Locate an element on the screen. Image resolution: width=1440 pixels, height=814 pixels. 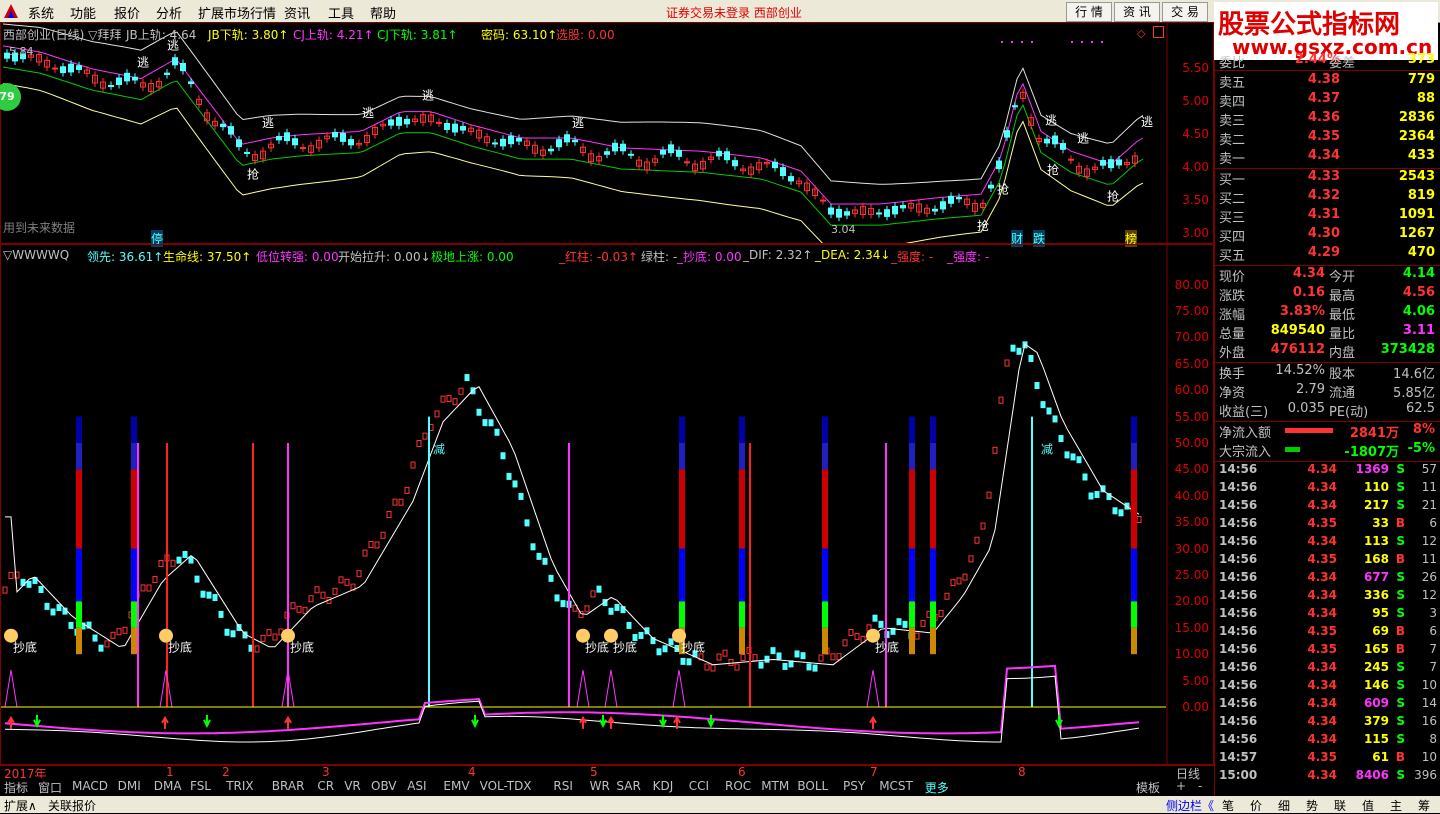
flow-label: 净流入额 is located at coordinates (1245, 433).